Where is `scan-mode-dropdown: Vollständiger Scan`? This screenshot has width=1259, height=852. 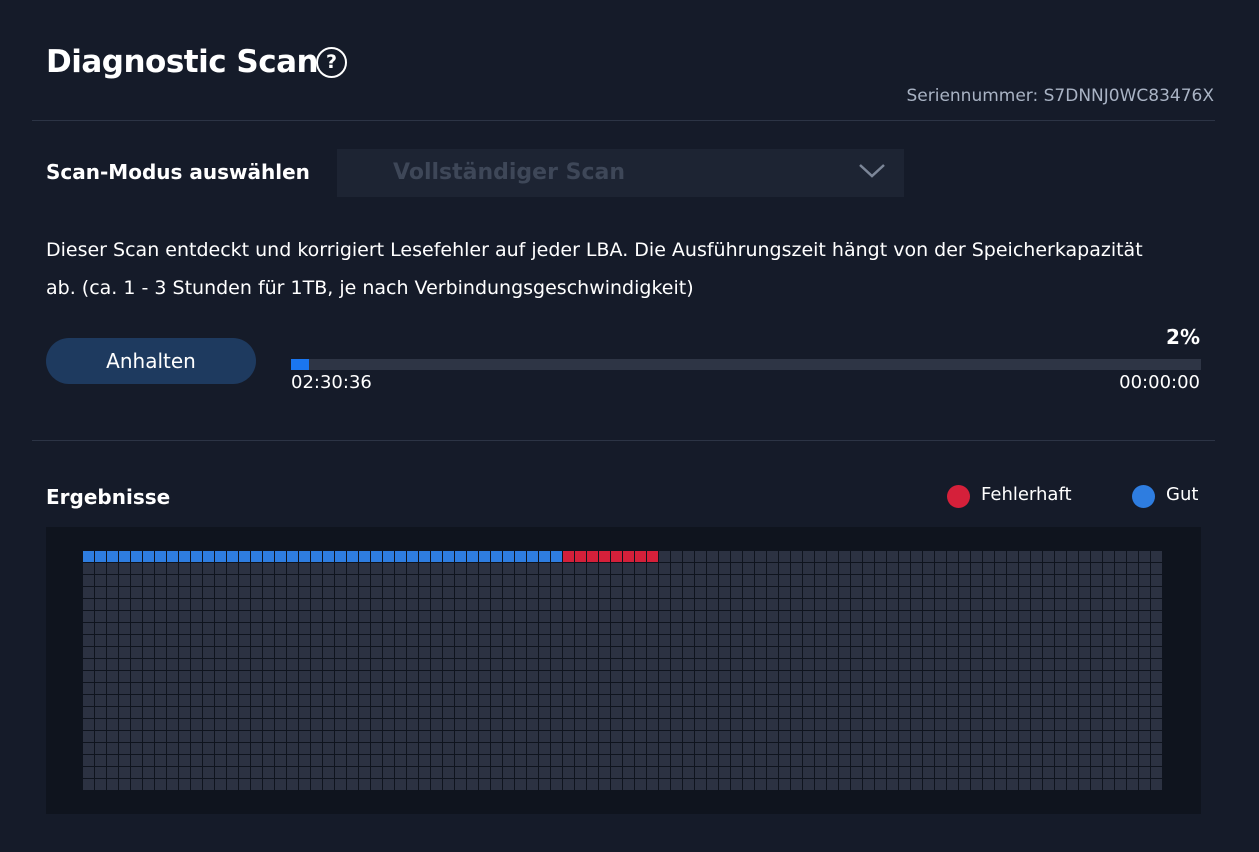
scan-mode-dropdown: Vollständiger Scan is located at coordinates (620, 173).